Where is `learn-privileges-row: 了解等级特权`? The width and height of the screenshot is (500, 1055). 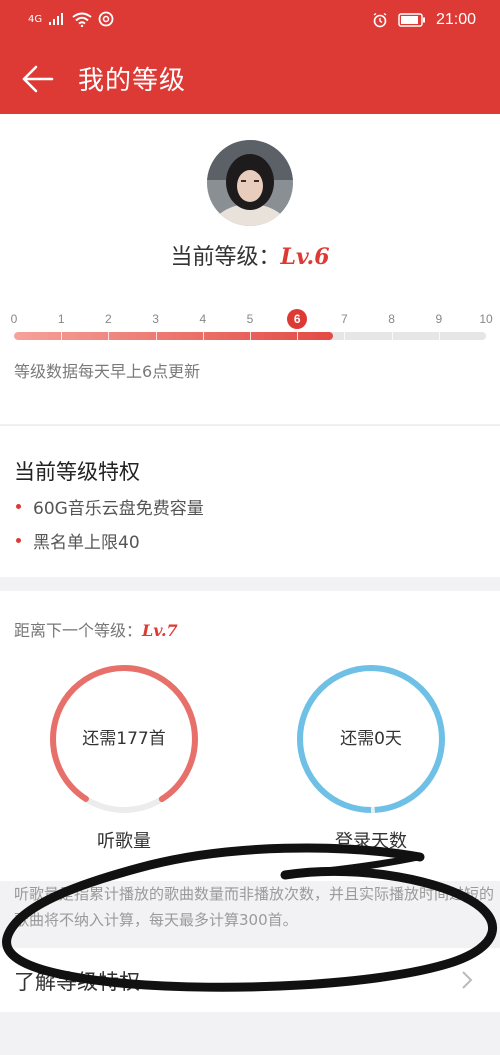 learn-privileges-row: 了解等级特权 is located at coordinates (250, 980).